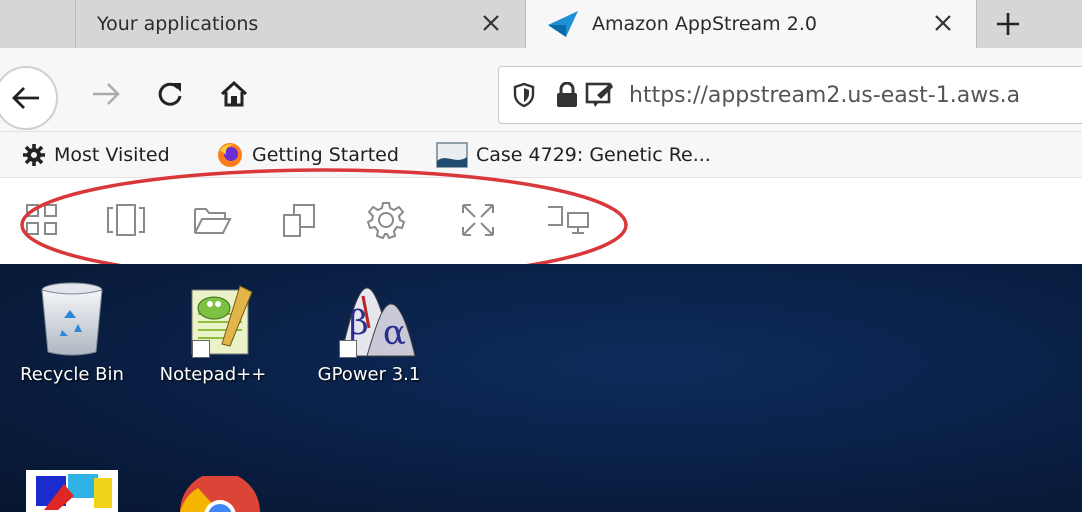 Image resolution: width=1082 pixels, height=512 pixels. What do you see at coordinates (452, 155) in the screenshot?
I see `document-icon` at bounding box center [452, 155].